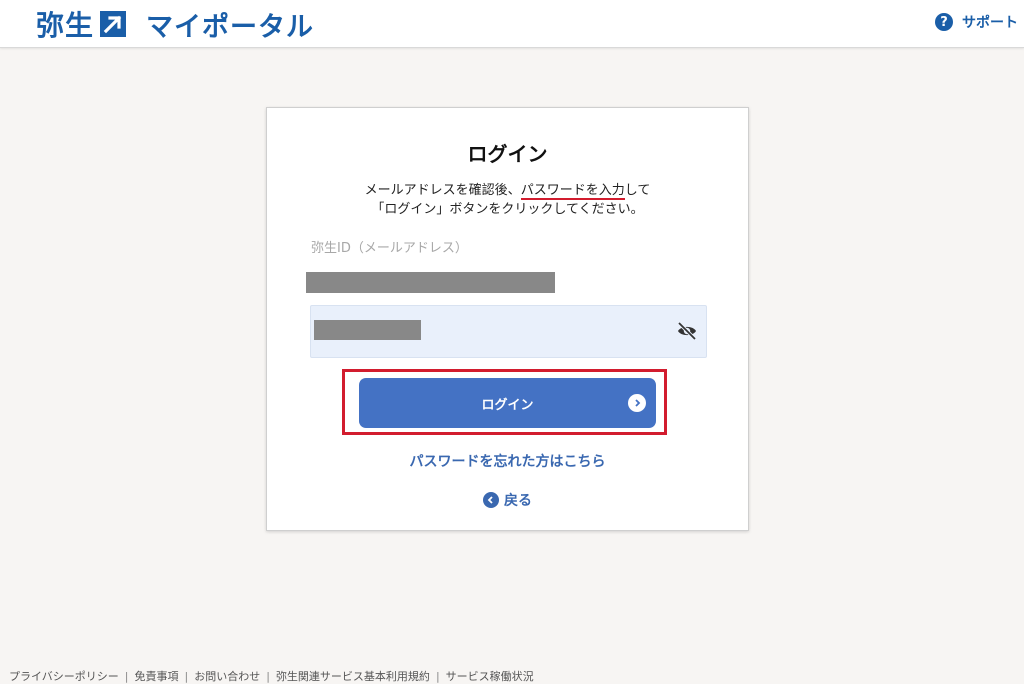  I want to click on footer-link-contact: お問い合わせ, so click(227, 676).